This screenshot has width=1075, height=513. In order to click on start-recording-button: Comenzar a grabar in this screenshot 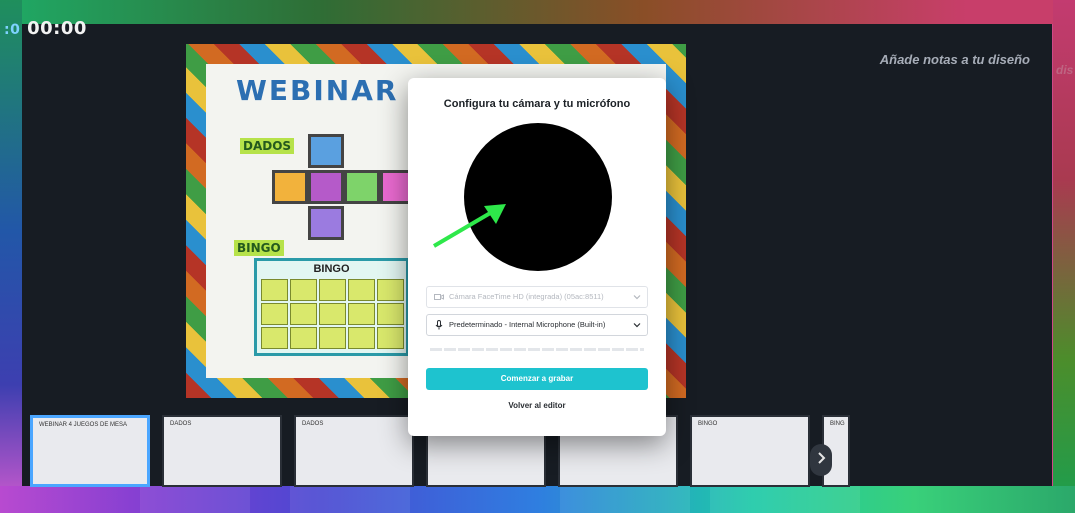, I will do `click(537, 379)`.